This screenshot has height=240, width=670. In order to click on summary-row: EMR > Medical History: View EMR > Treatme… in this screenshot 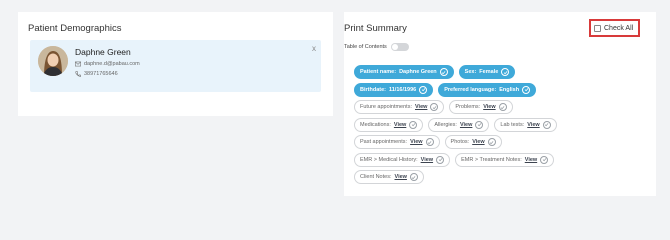, I will do `click(455, 159)`.